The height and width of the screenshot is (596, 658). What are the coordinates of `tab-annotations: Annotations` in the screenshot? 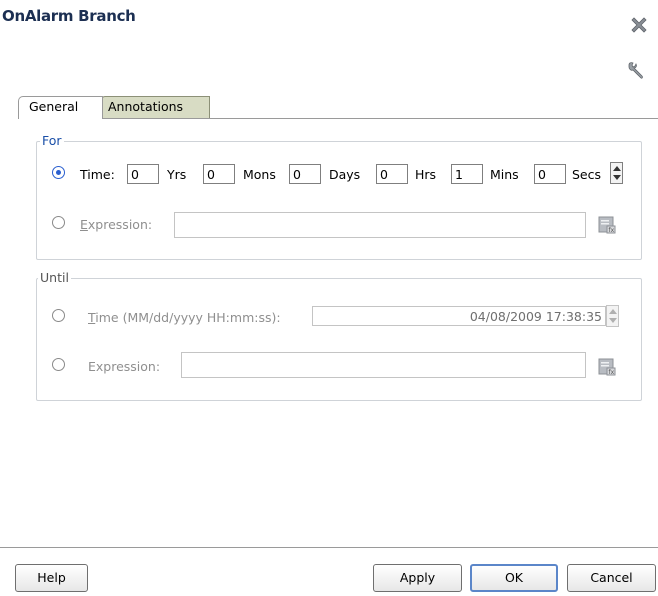 It's located at (155, 107).